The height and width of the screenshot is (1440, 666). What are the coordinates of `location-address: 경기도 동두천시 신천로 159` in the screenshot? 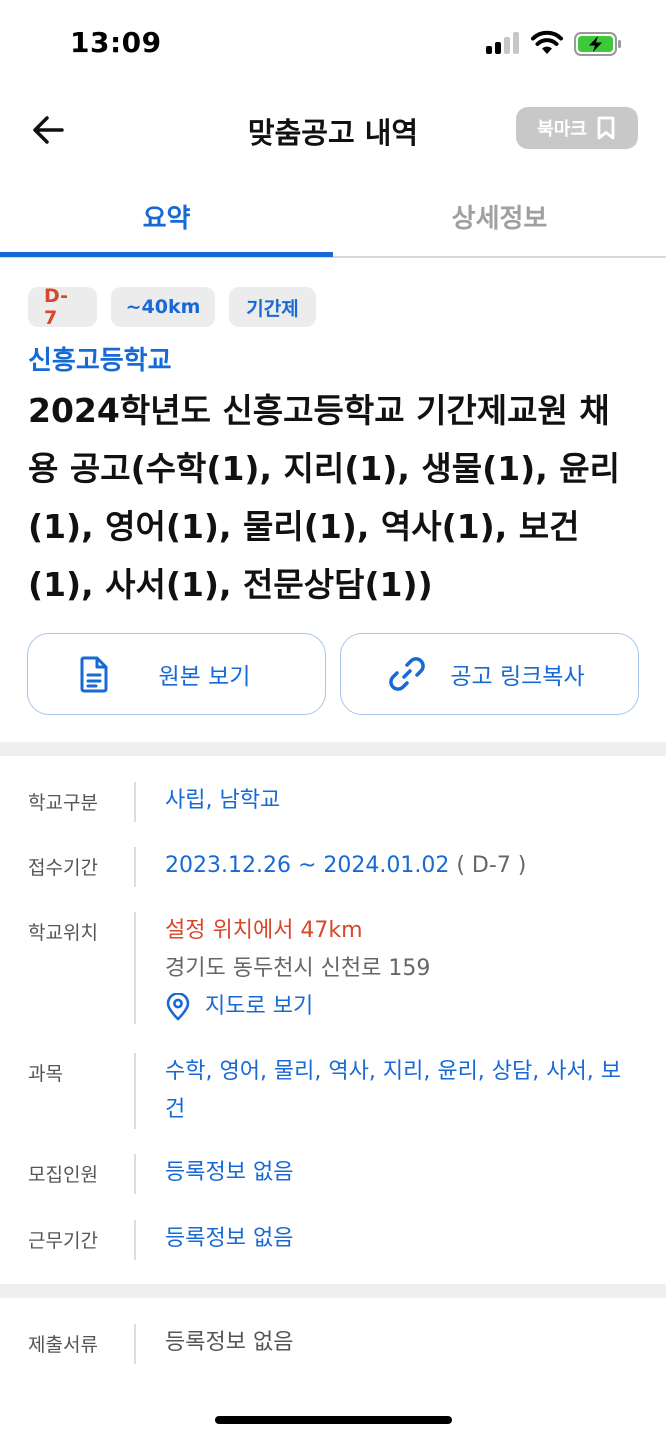 It's located at (298, 968).